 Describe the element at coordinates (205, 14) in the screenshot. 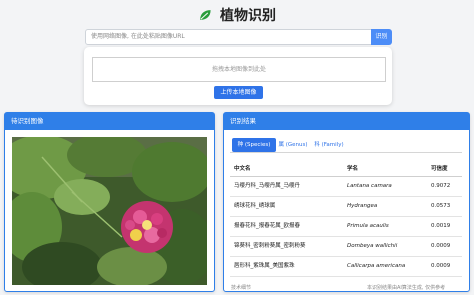

I see `leaf-icon` at that location.